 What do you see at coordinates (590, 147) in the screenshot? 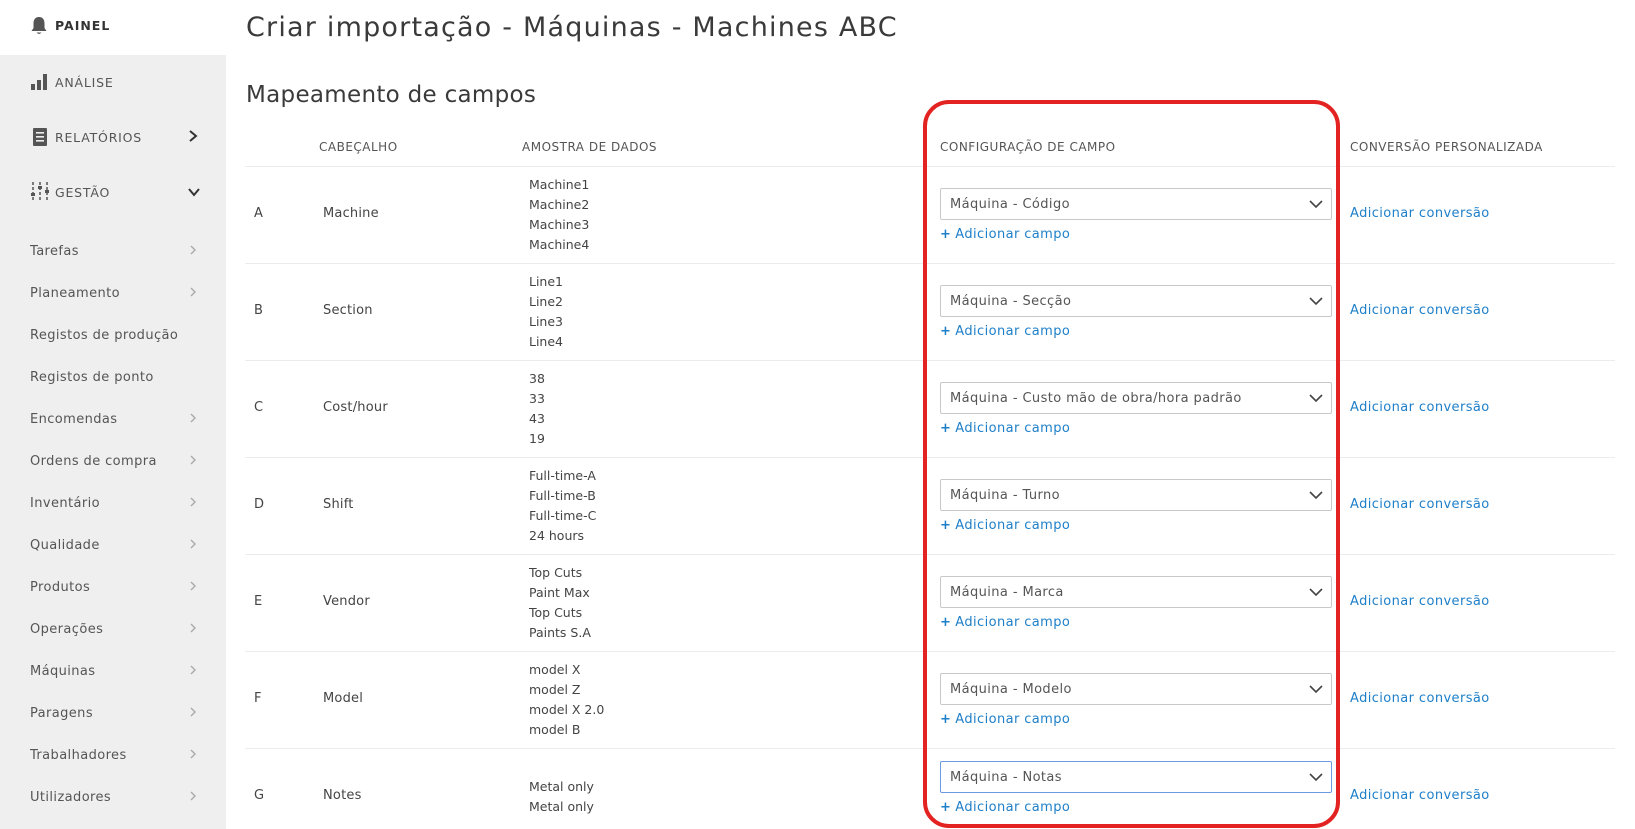
I see `column-header-amostra: AMOSTRA DE DADOS` at bounding box center [590, 147].